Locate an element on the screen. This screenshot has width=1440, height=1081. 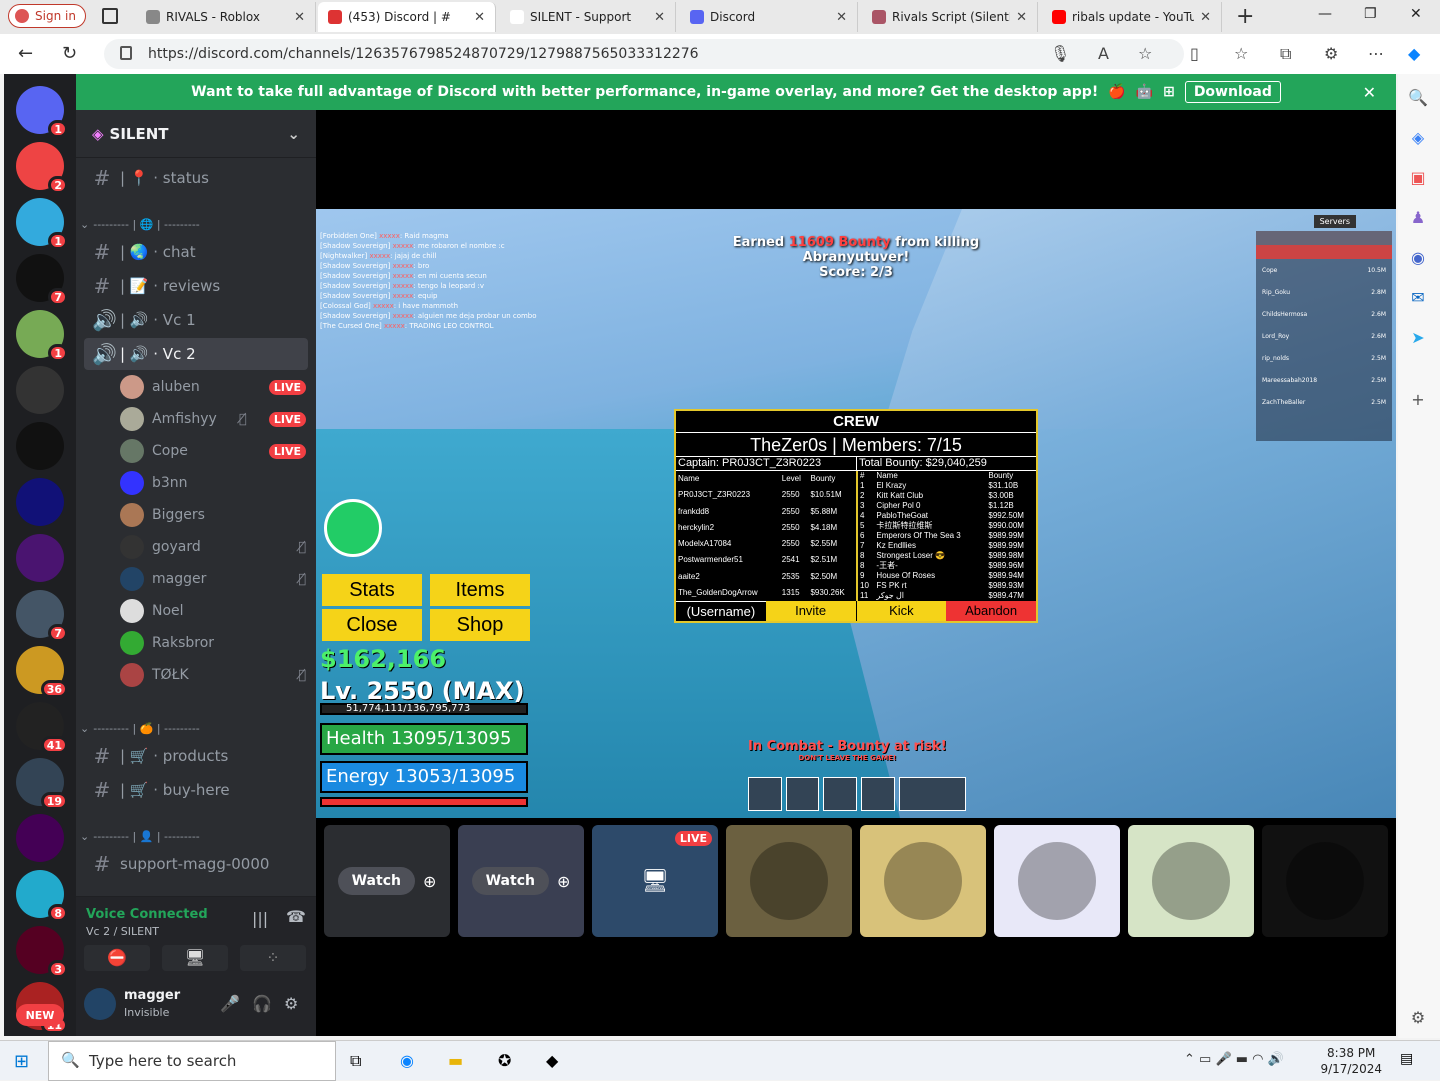
compass-icon is located at coordinates (353, 528).